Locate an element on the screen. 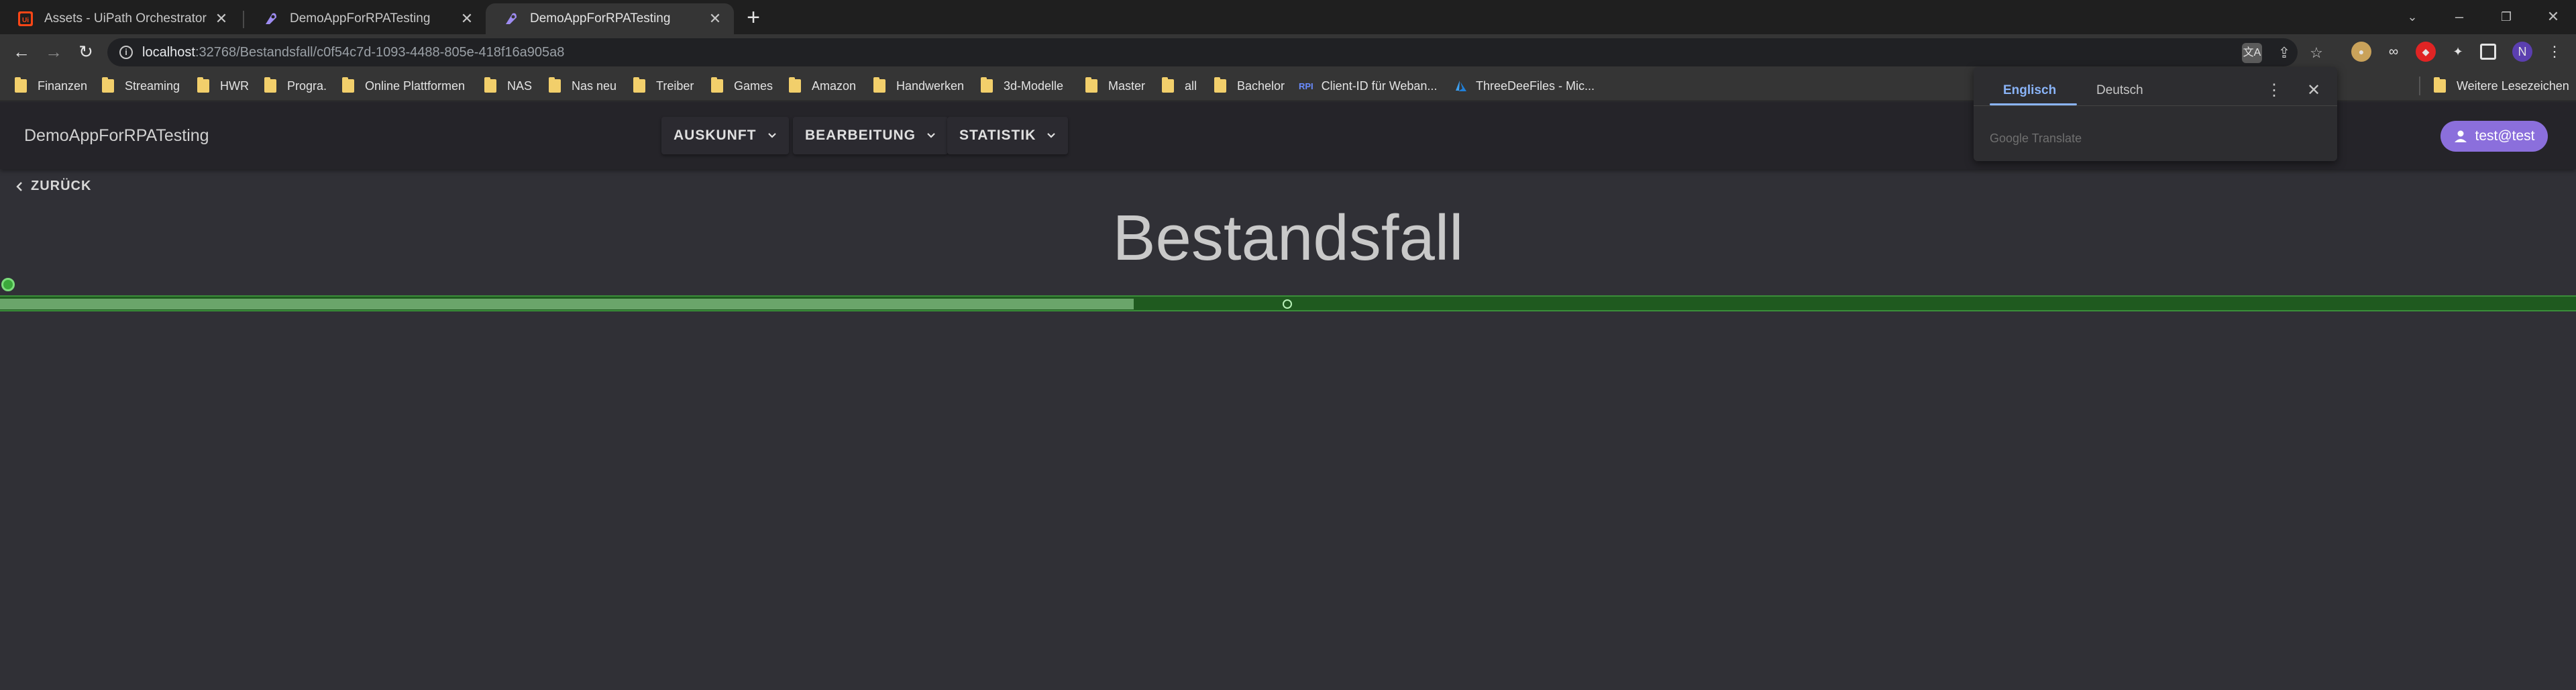 This screenshot has width=2576, height=690. bookmark-folder: Progra. is located at coordinates (295, 86).